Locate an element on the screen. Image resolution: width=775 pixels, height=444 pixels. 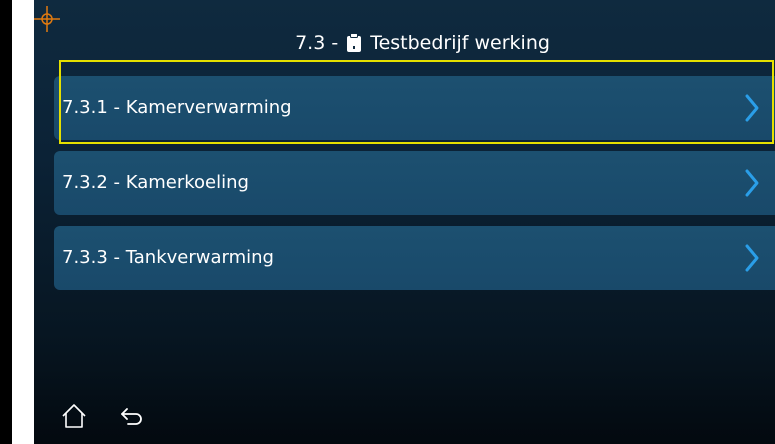
page-header: 7.3 - Testbedrijf werking is located at coordinates (404, 43).